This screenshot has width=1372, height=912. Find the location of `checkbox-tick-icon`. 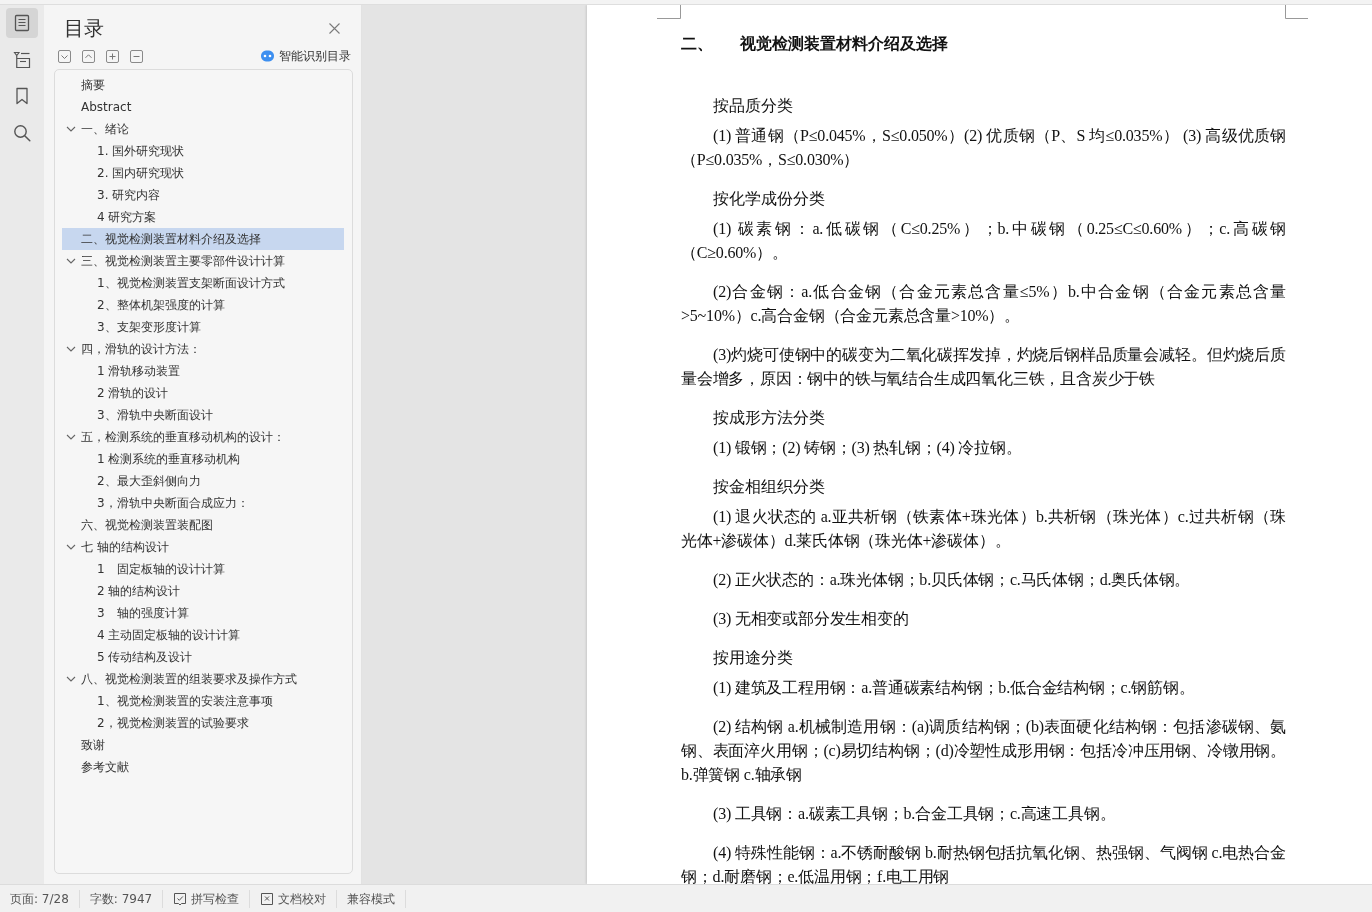

checkbox-tick-icon is located at coordinates (180, 898).